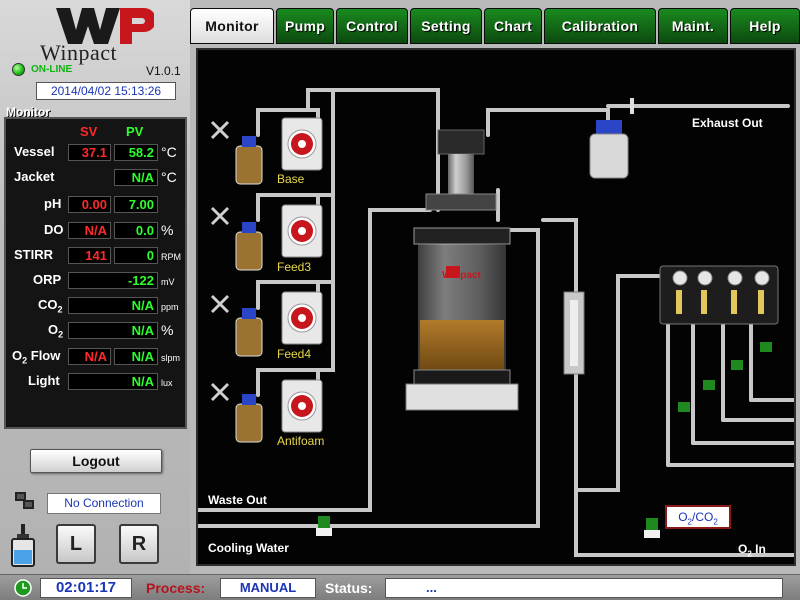 This screenshot has width=800, height=600. Describe the element at coordinates (56, 331) in the screenshot. I see `row-label-o2: O2` at that location.